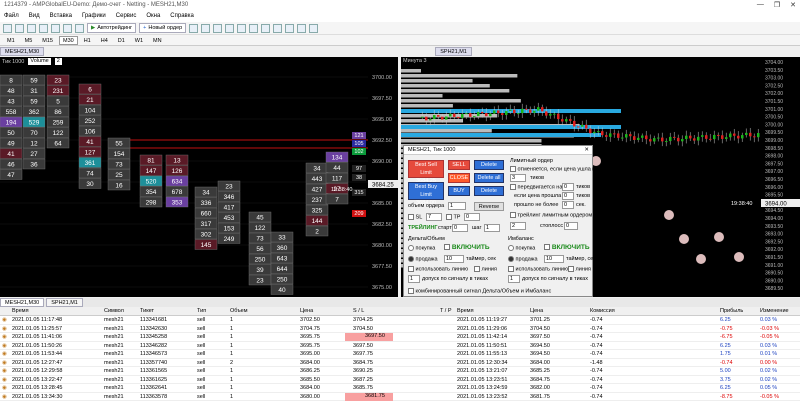 This screenshot has height=404, width=800. Describe the element at coordinates (492, 228) in the screenshot. I see `step-input: 1` at that location.